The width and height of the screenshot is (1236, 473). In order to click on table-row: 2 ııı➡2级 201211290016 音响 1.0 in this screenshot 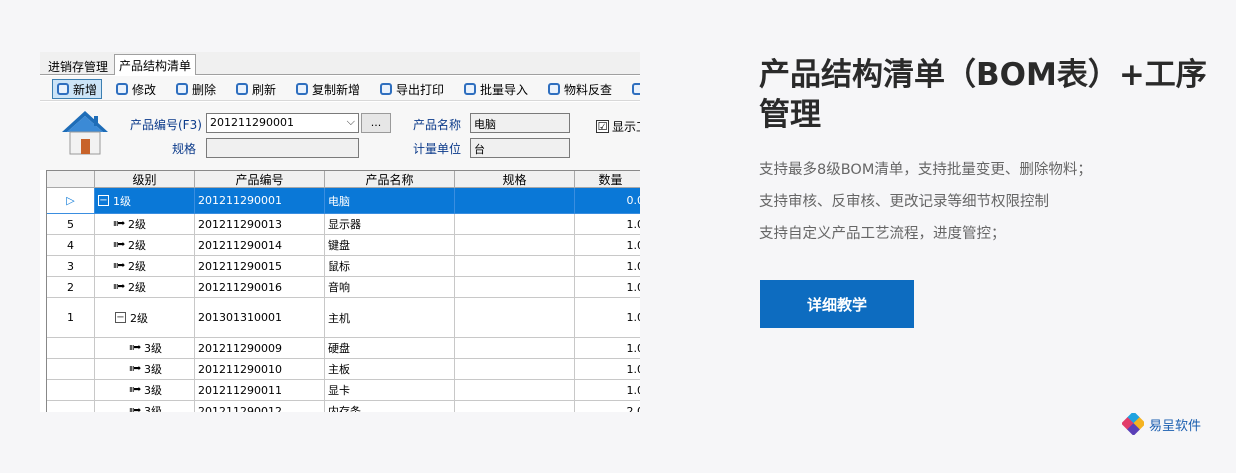, I will do `click(343, 287)`.